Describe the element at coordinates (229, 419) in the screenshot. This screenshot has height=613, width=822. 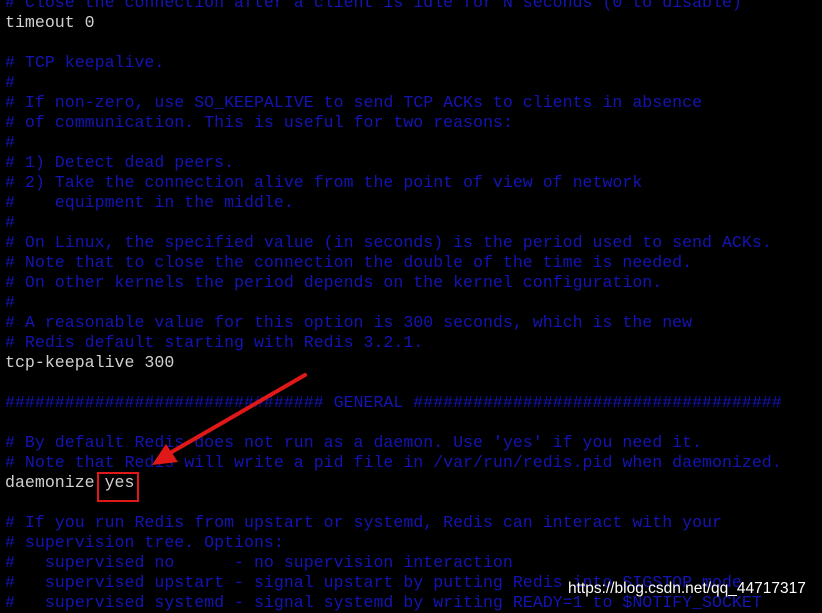
I see `arrow-annotation-icon` at that location.